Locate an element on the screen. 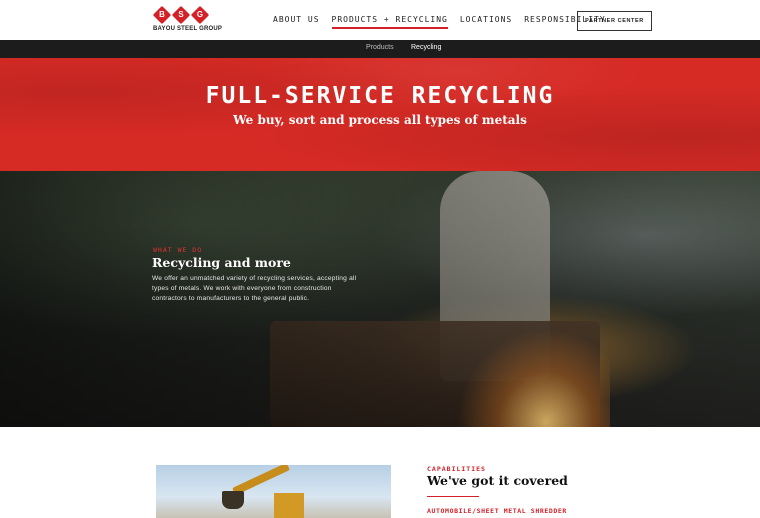 Image resolution: width=760 pixels, height=518 pixels. excavator-cab is located at coordinates (289, 505).